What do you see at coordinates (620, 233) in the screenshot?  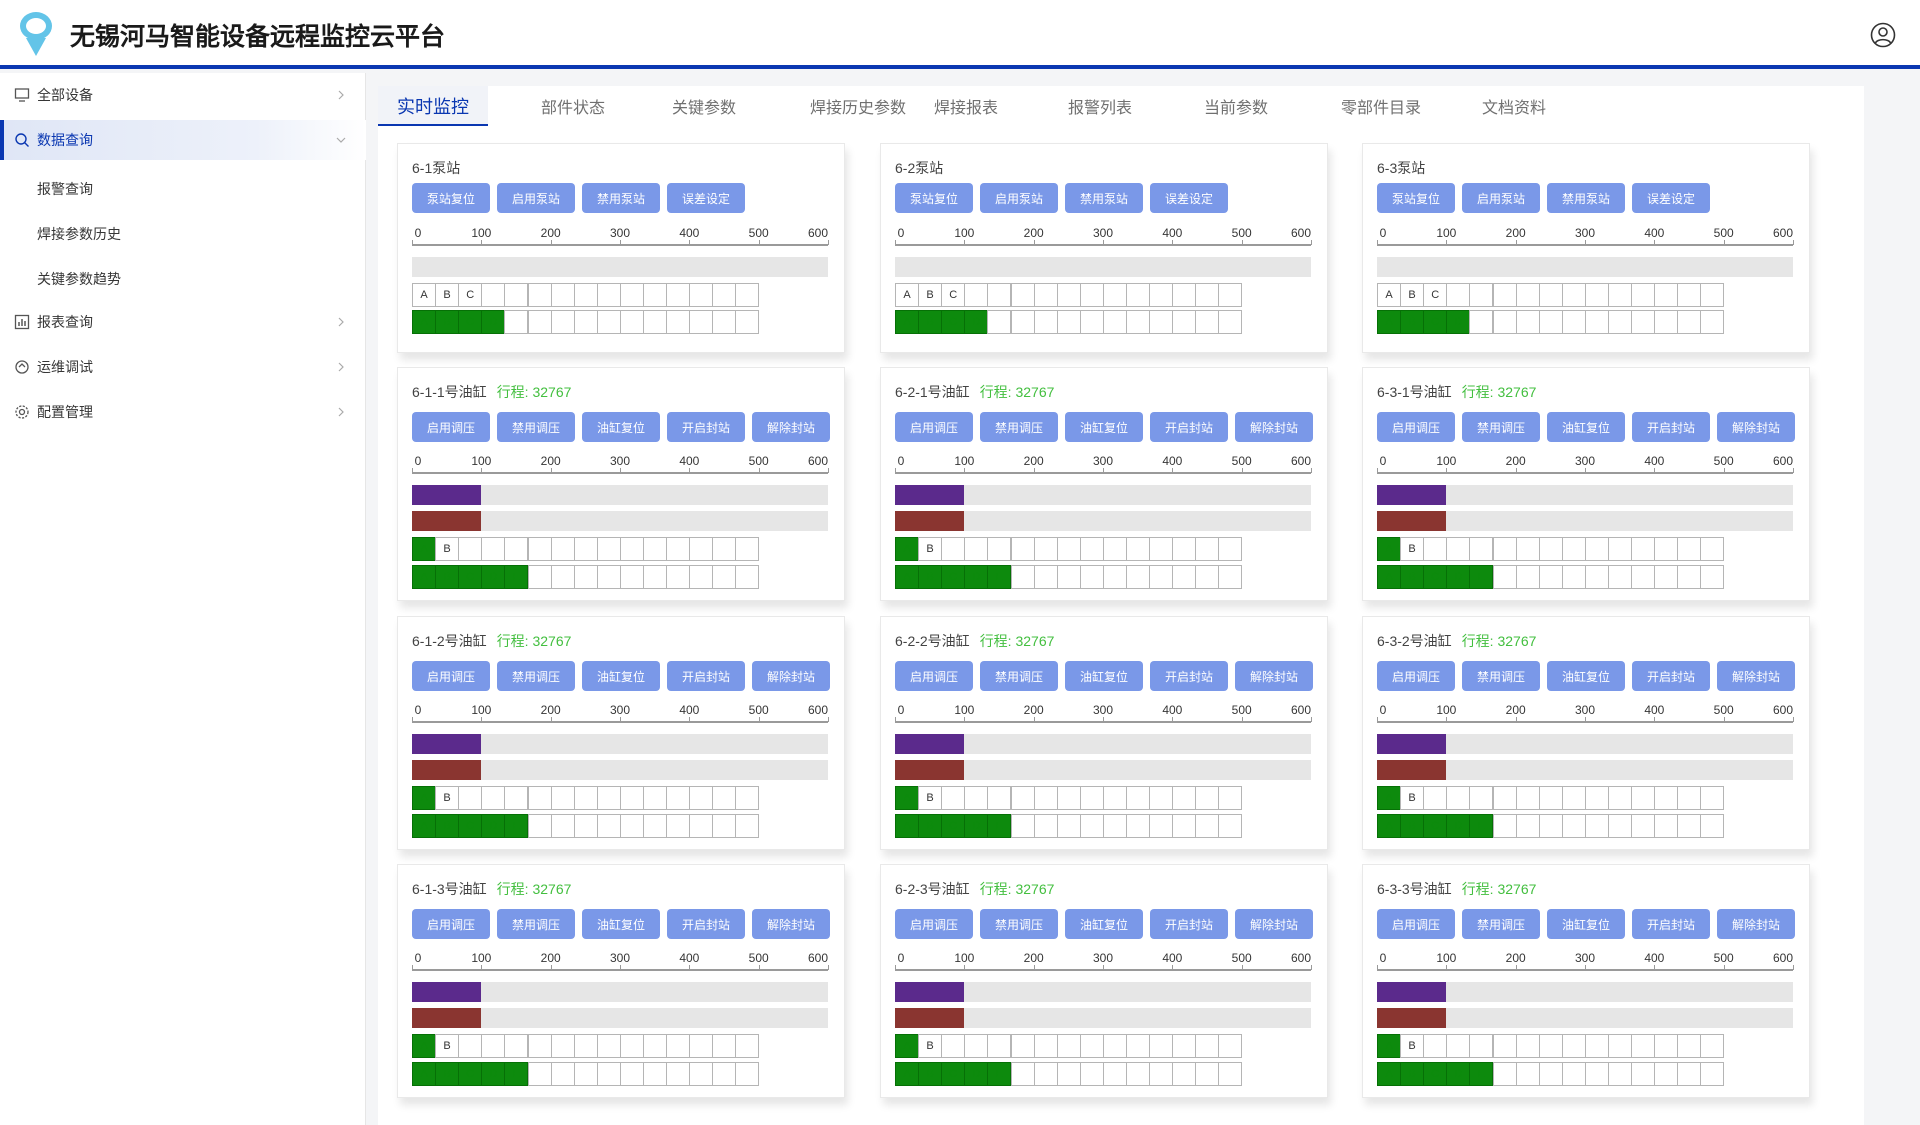 I see `ruler-tick-label: 300` at bounding box center [620, 233].